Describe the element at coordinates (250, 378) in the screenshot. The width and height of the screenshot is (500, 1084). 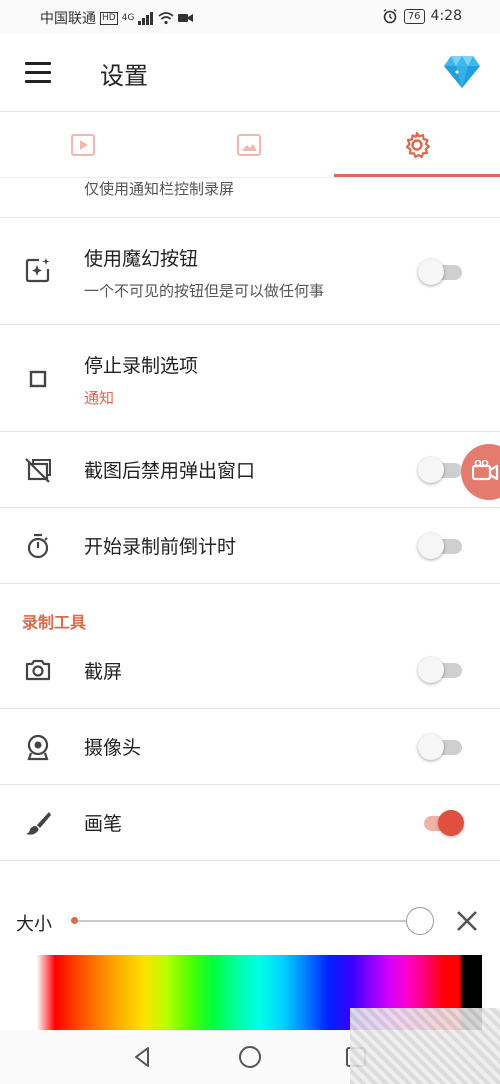
I see `stop-options-row: 停止录制选项 通知` at that location.